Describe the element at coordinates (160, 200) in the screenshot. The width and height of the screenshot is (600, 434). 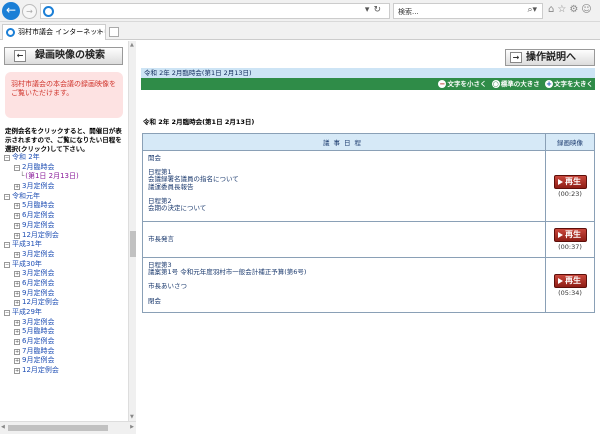
I see `agenda-item: 日程第2` at that location.